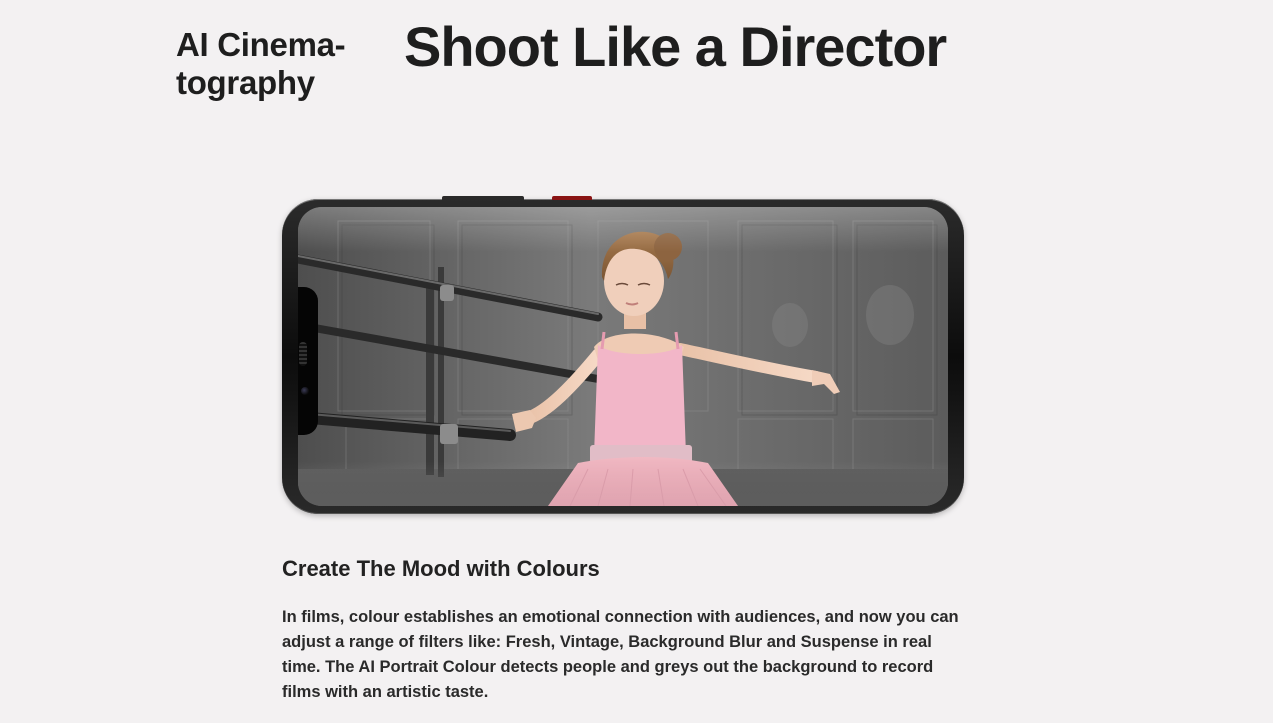 The image size is (1273, 723). Describe the element at coordinates (572, 198) in the screenshot. I see `phone-power-button` at that location.